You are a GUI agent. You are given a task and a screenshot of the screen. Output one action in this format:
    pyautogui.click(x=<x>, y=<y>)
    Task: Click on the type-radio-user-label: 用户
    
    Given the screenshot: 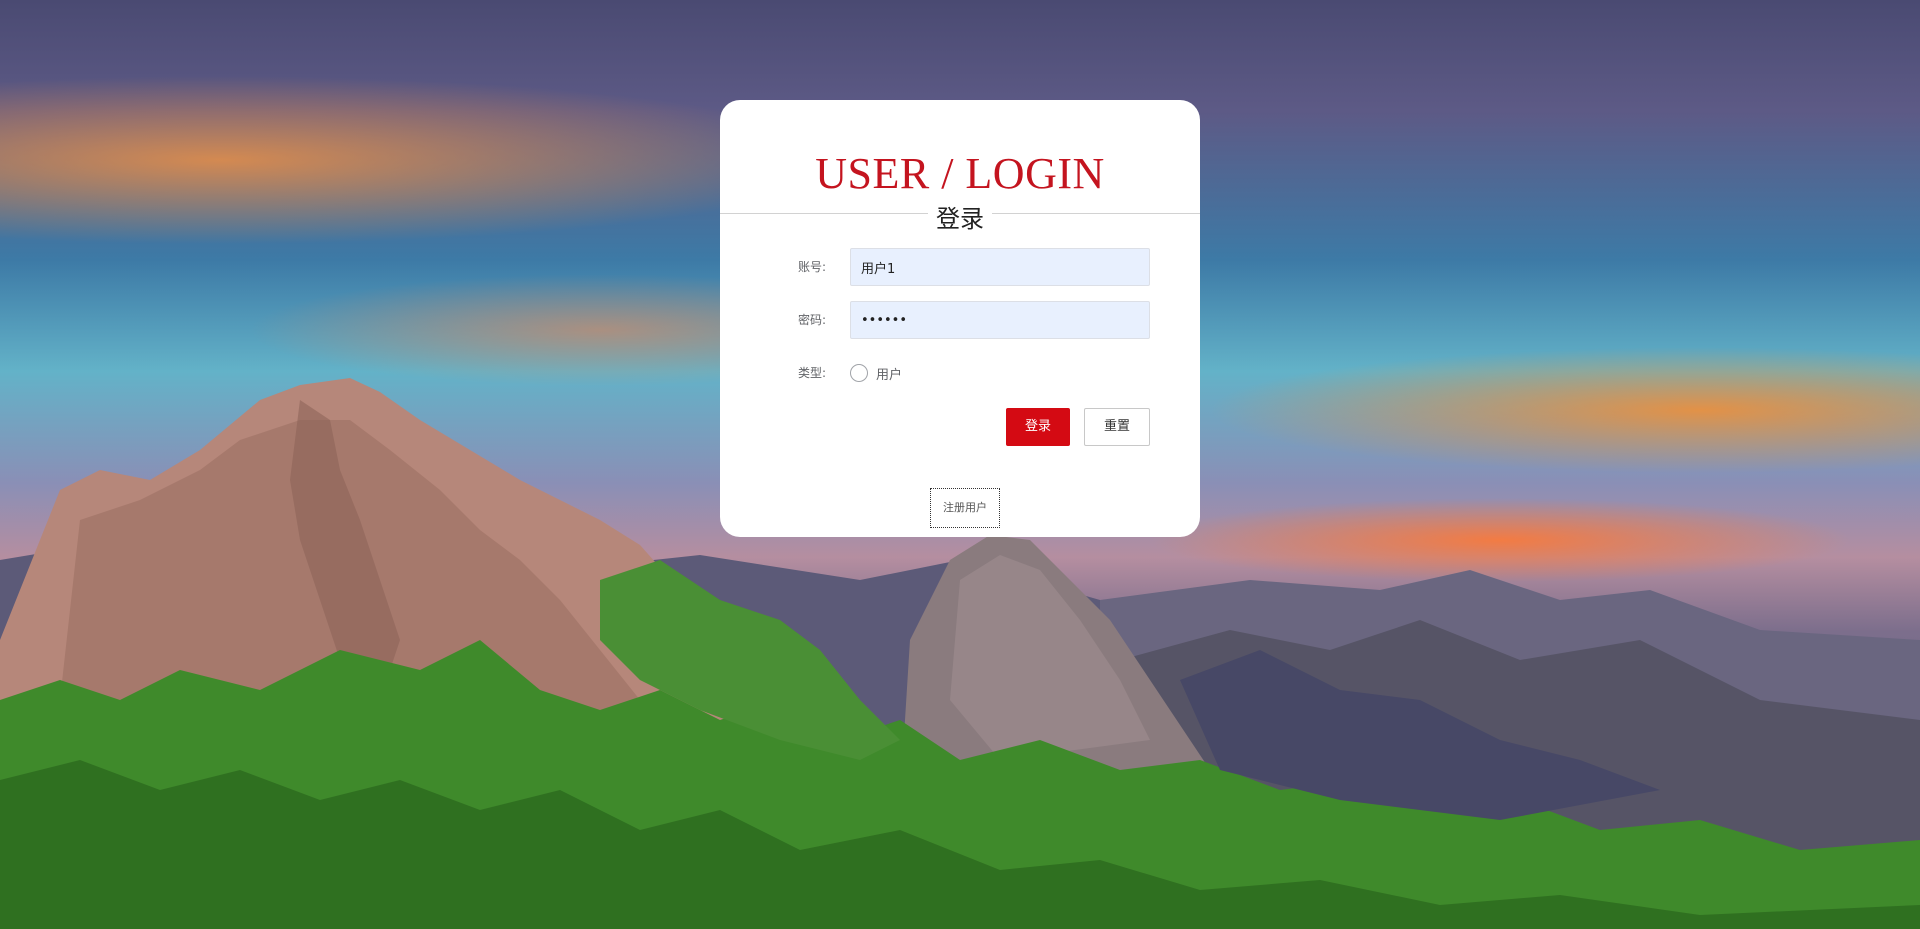 What is the action you would take?
    pyautogui.click(x=889, y=375)
    